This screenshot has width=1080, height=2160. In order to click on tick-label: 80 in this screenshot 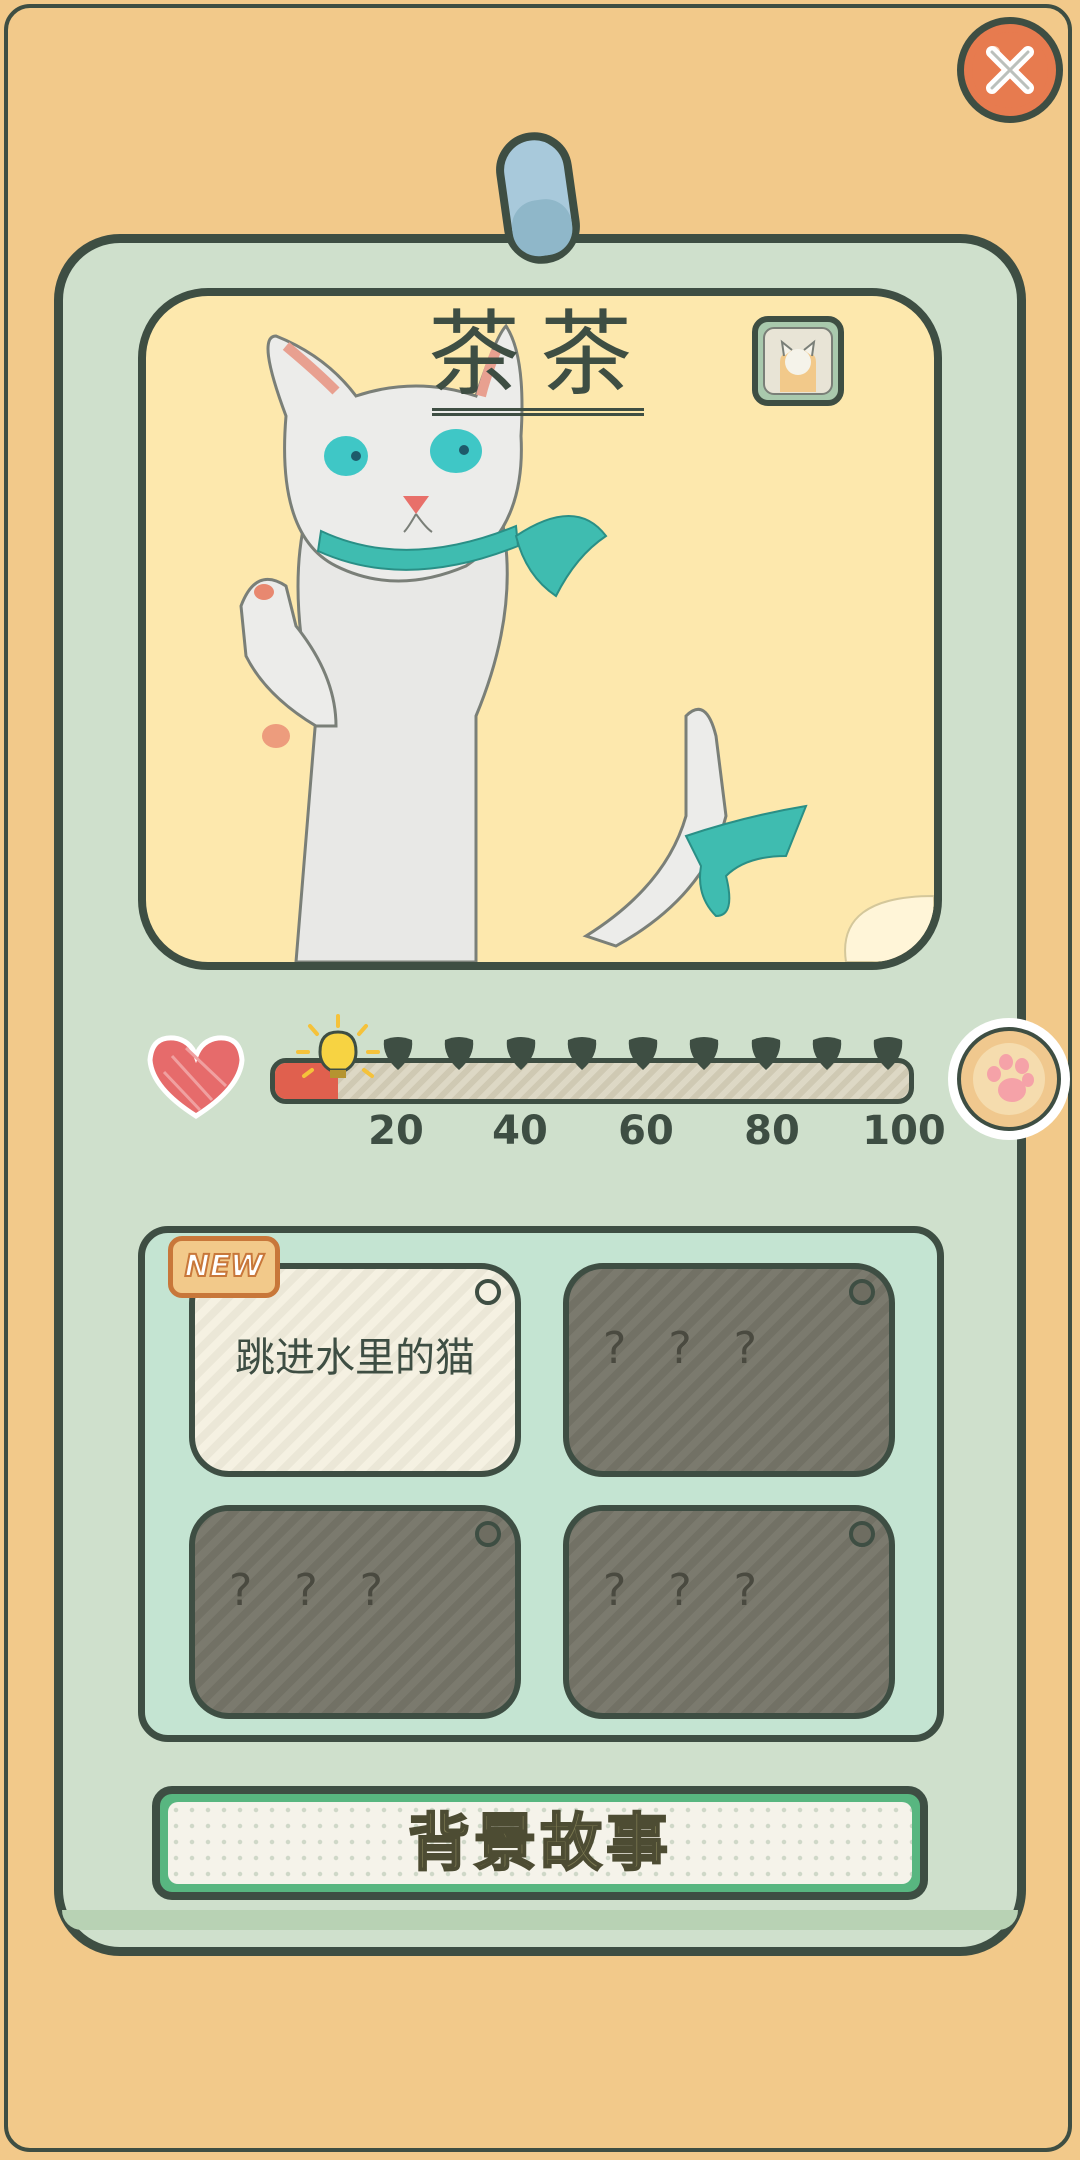, I will do `click(772, 1131)`.